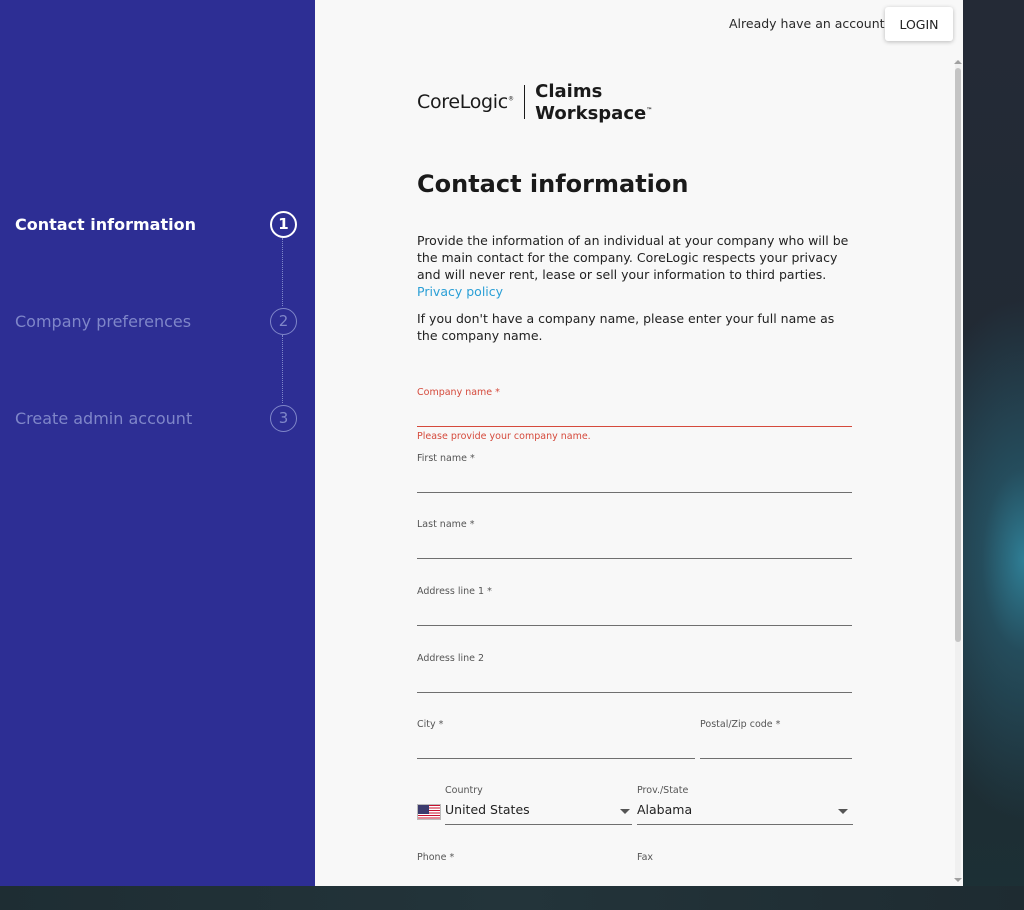  What do you see at coordinates (776, 758) in the screenshot?
I see `postal-code-underline` at bounding box center [776, 758].